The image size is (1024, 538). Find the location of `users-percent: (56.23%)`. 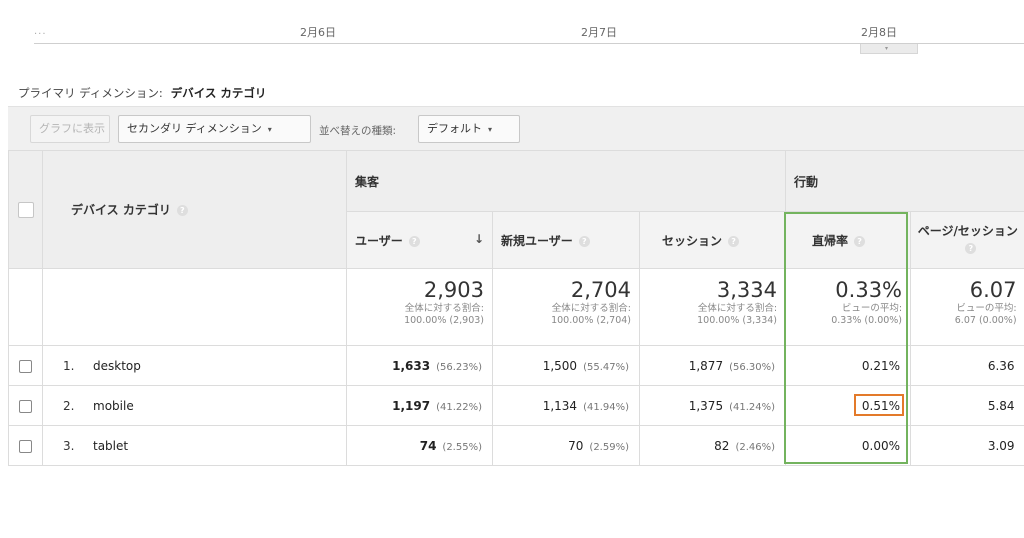

users-percent: (56.23%) is located at coordinates (459, 367).